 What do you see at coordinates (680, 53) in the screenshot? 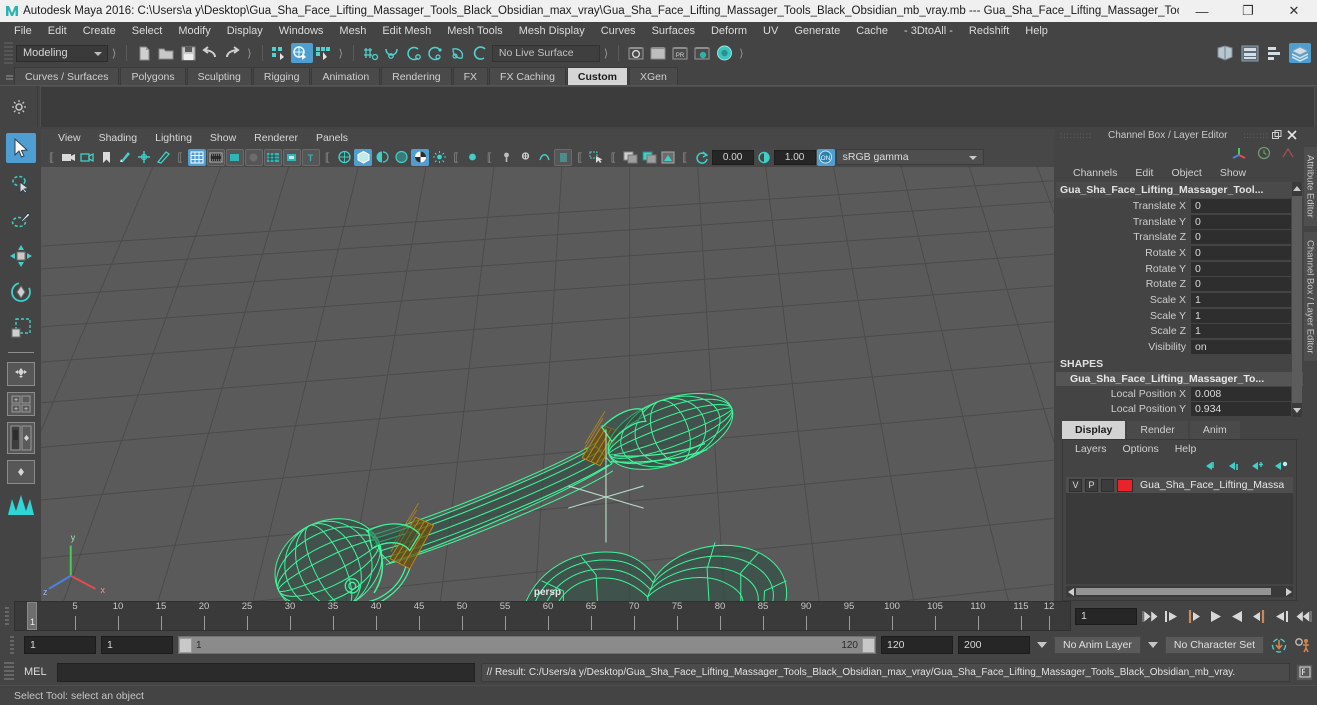
I see `render-sequence-button: PR` at bounding box center [680, 53].